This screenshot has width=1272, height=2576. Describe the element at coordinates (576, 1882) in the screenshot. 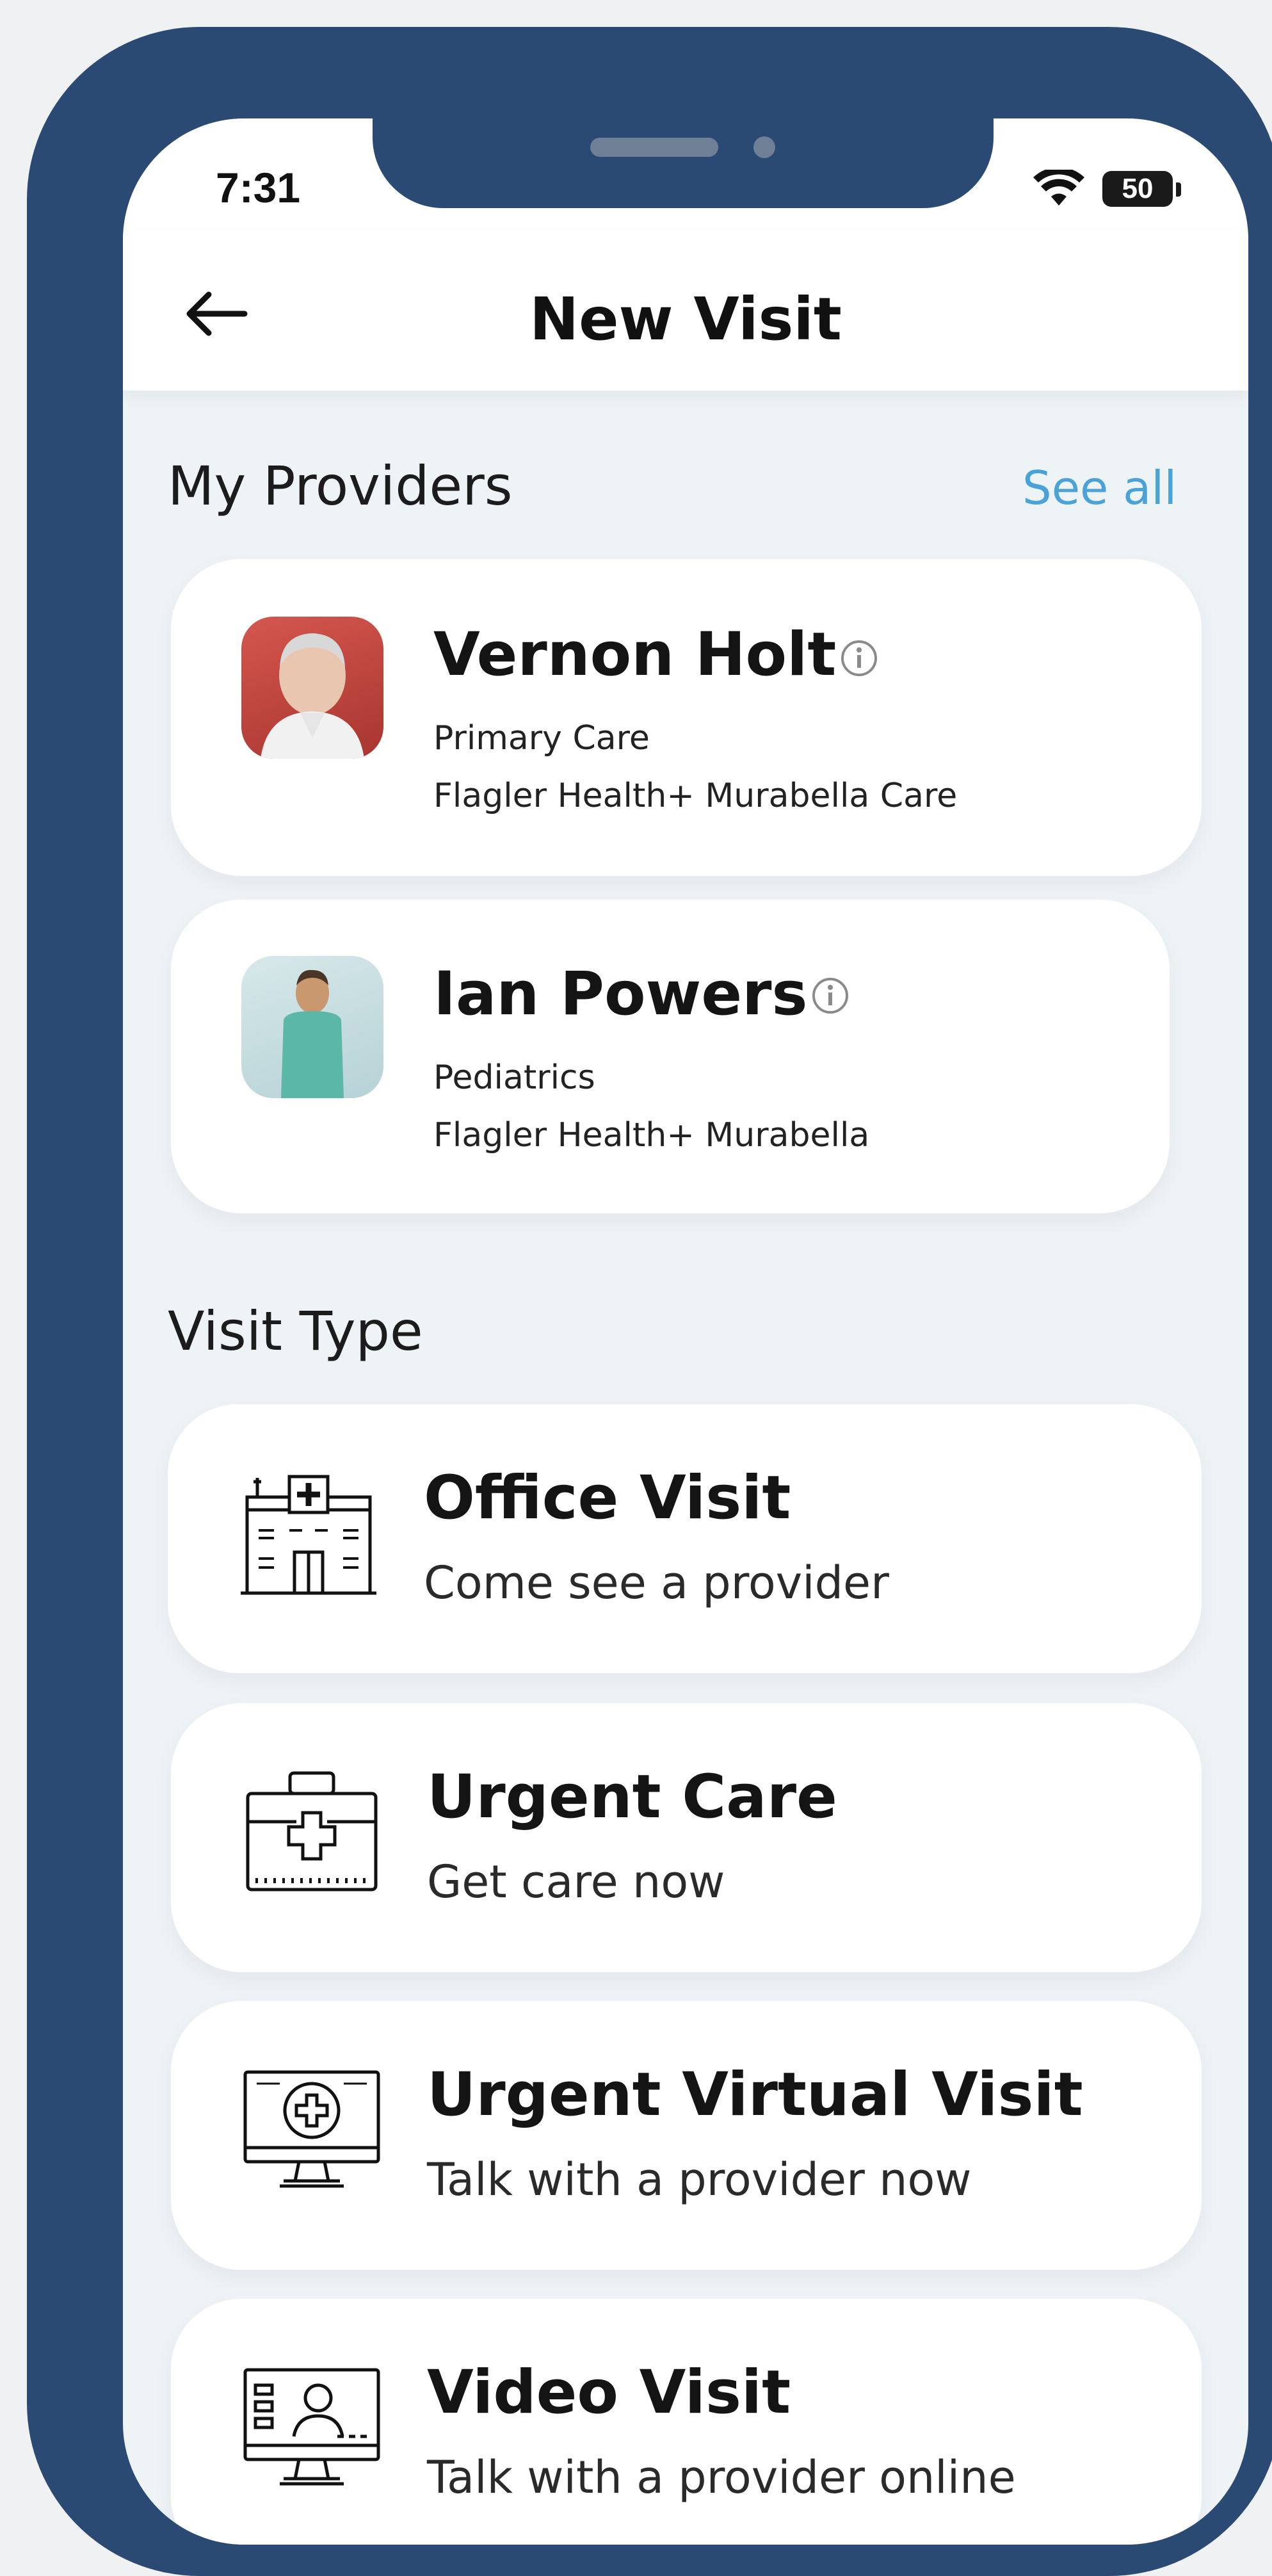

I see `visit-type-subtitle: Get care now` at that location.